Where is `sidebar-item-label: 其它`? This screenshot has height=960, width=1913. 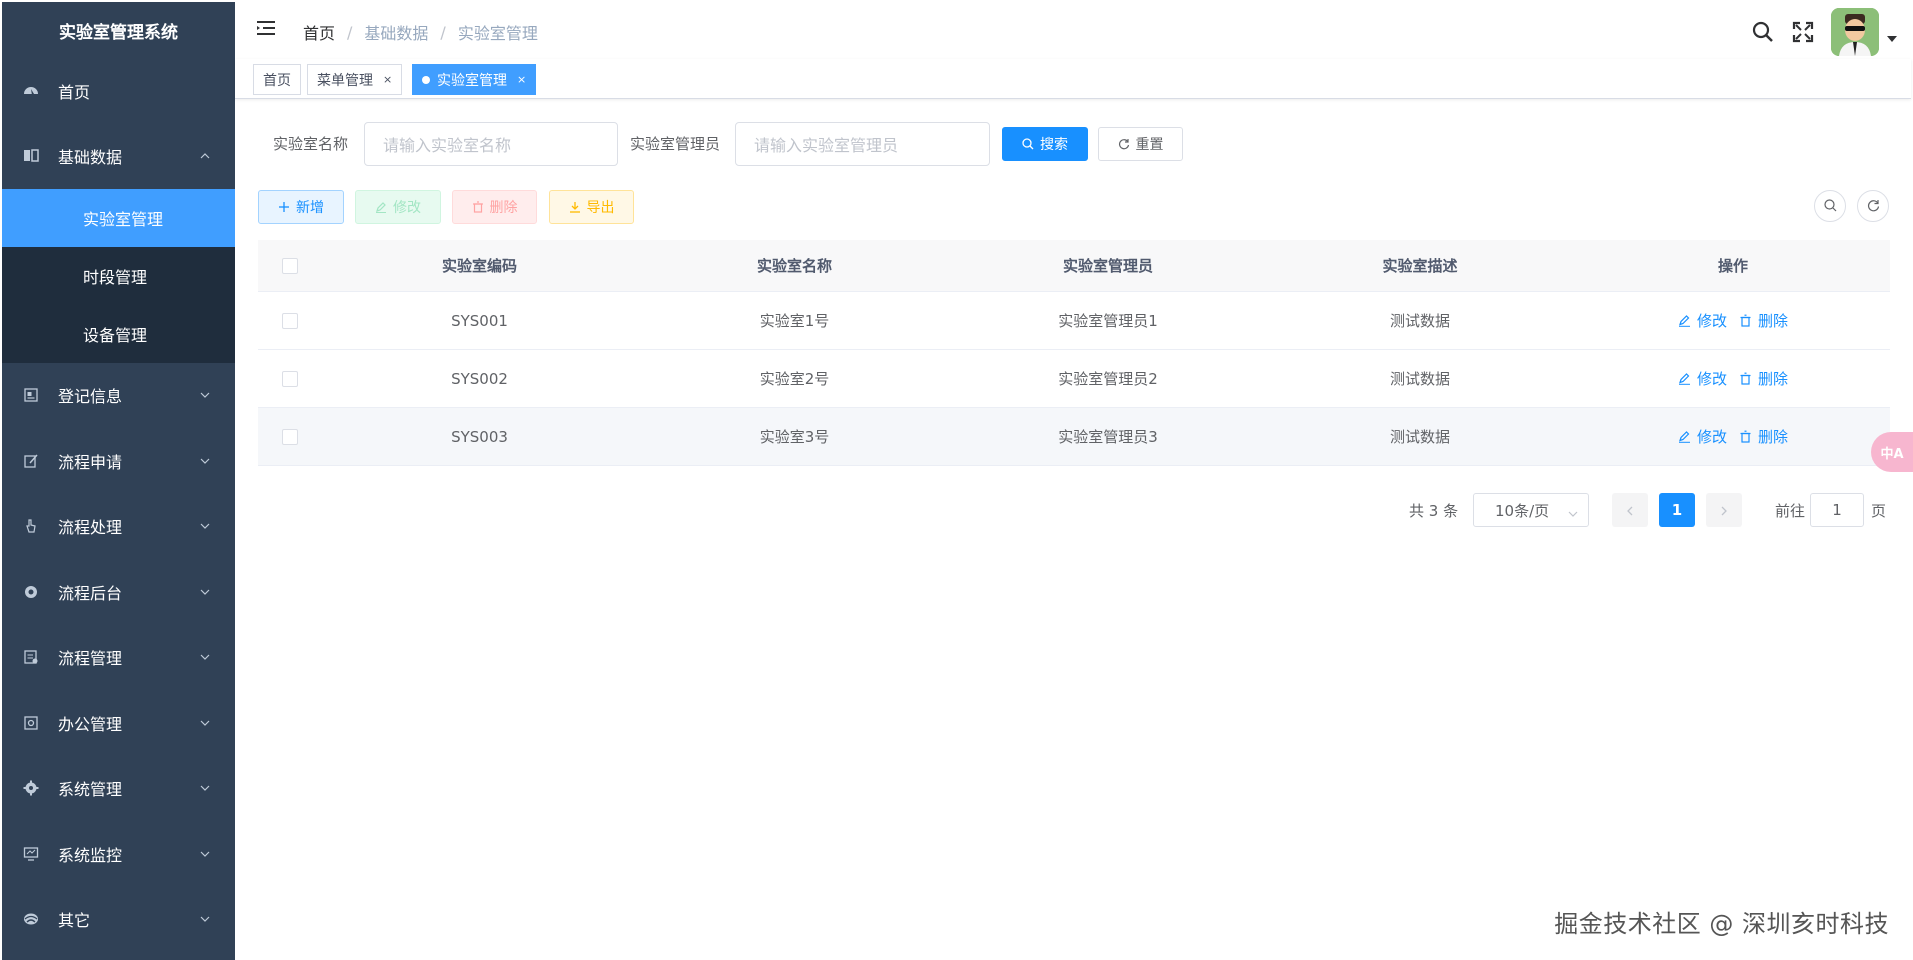
sidebar-item-label: 其它 is located at coordinates (74, 921).